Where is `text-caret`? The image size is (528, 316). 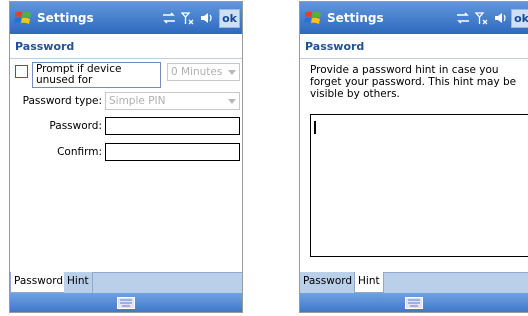
text-caret is located at coordinates (315, 127).